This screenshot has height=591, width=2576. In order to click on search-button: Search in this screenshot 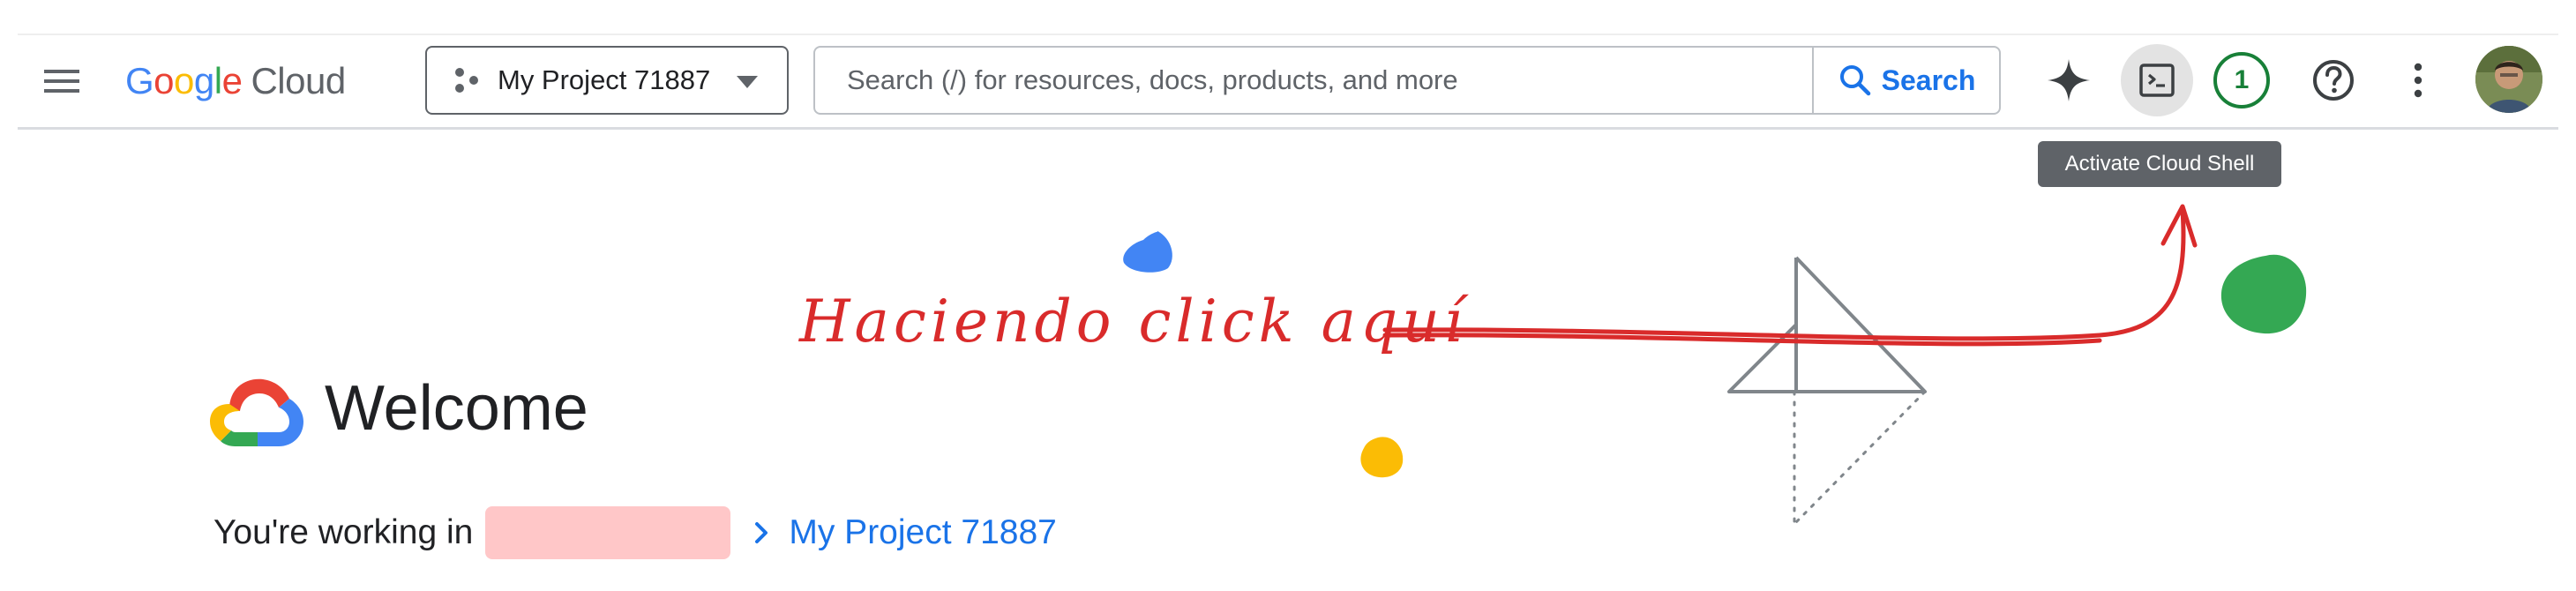, I will do `click(1907, 80)`.